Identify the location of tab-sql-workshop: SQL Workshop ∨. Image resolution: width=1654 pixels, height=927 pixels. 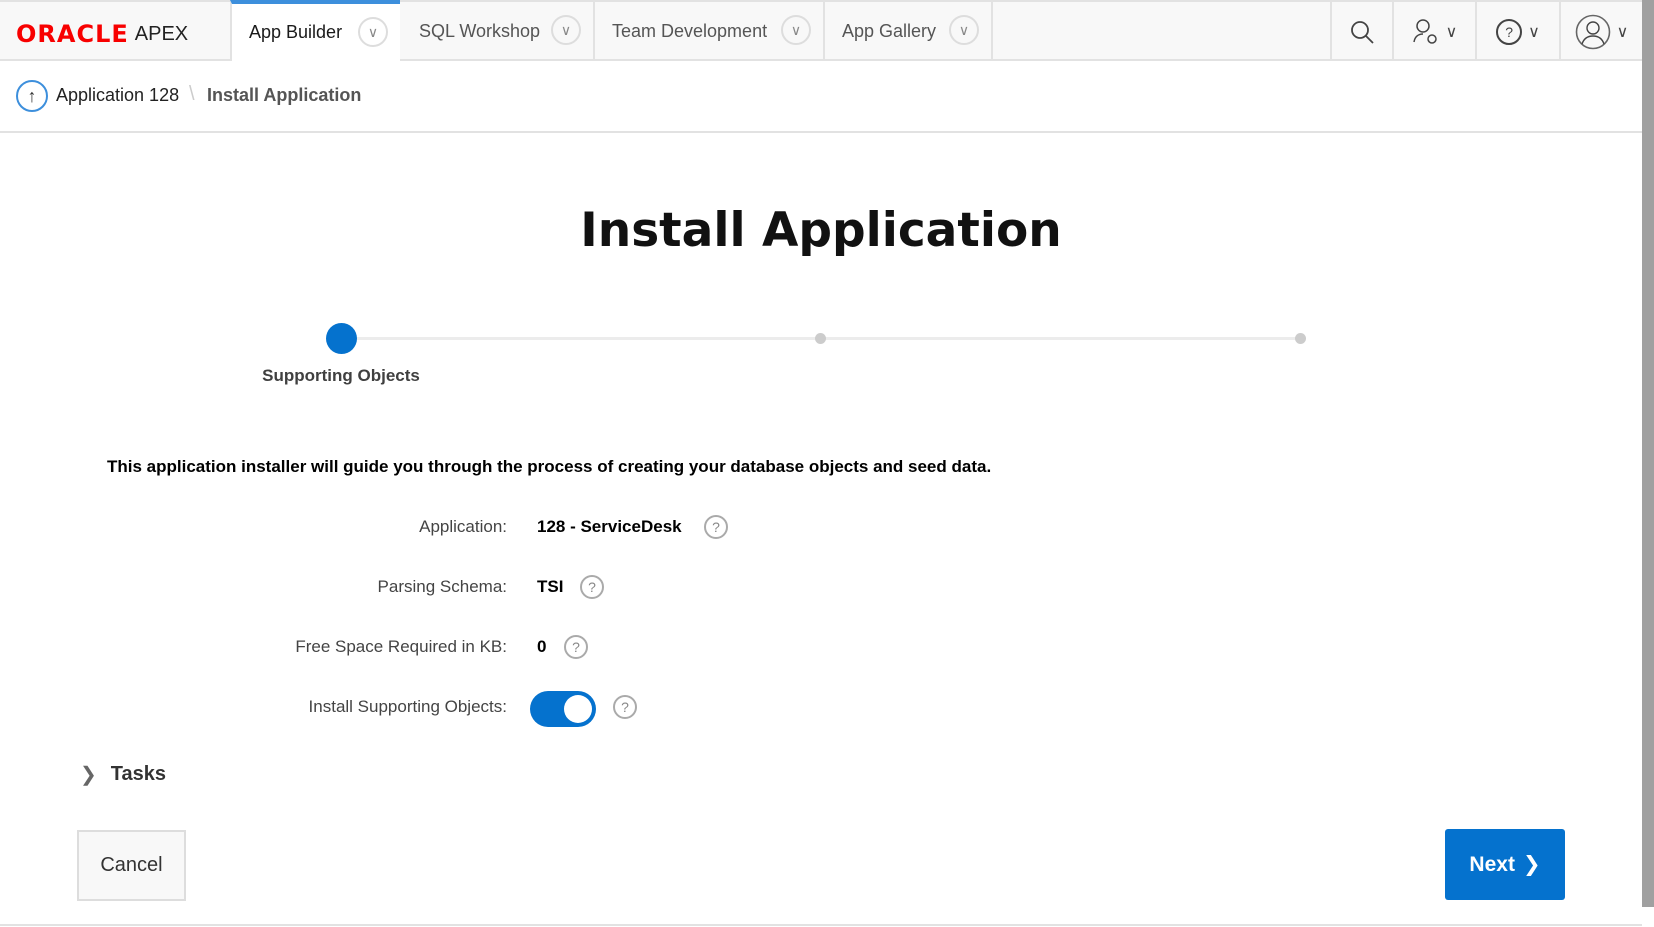
(498, 31).